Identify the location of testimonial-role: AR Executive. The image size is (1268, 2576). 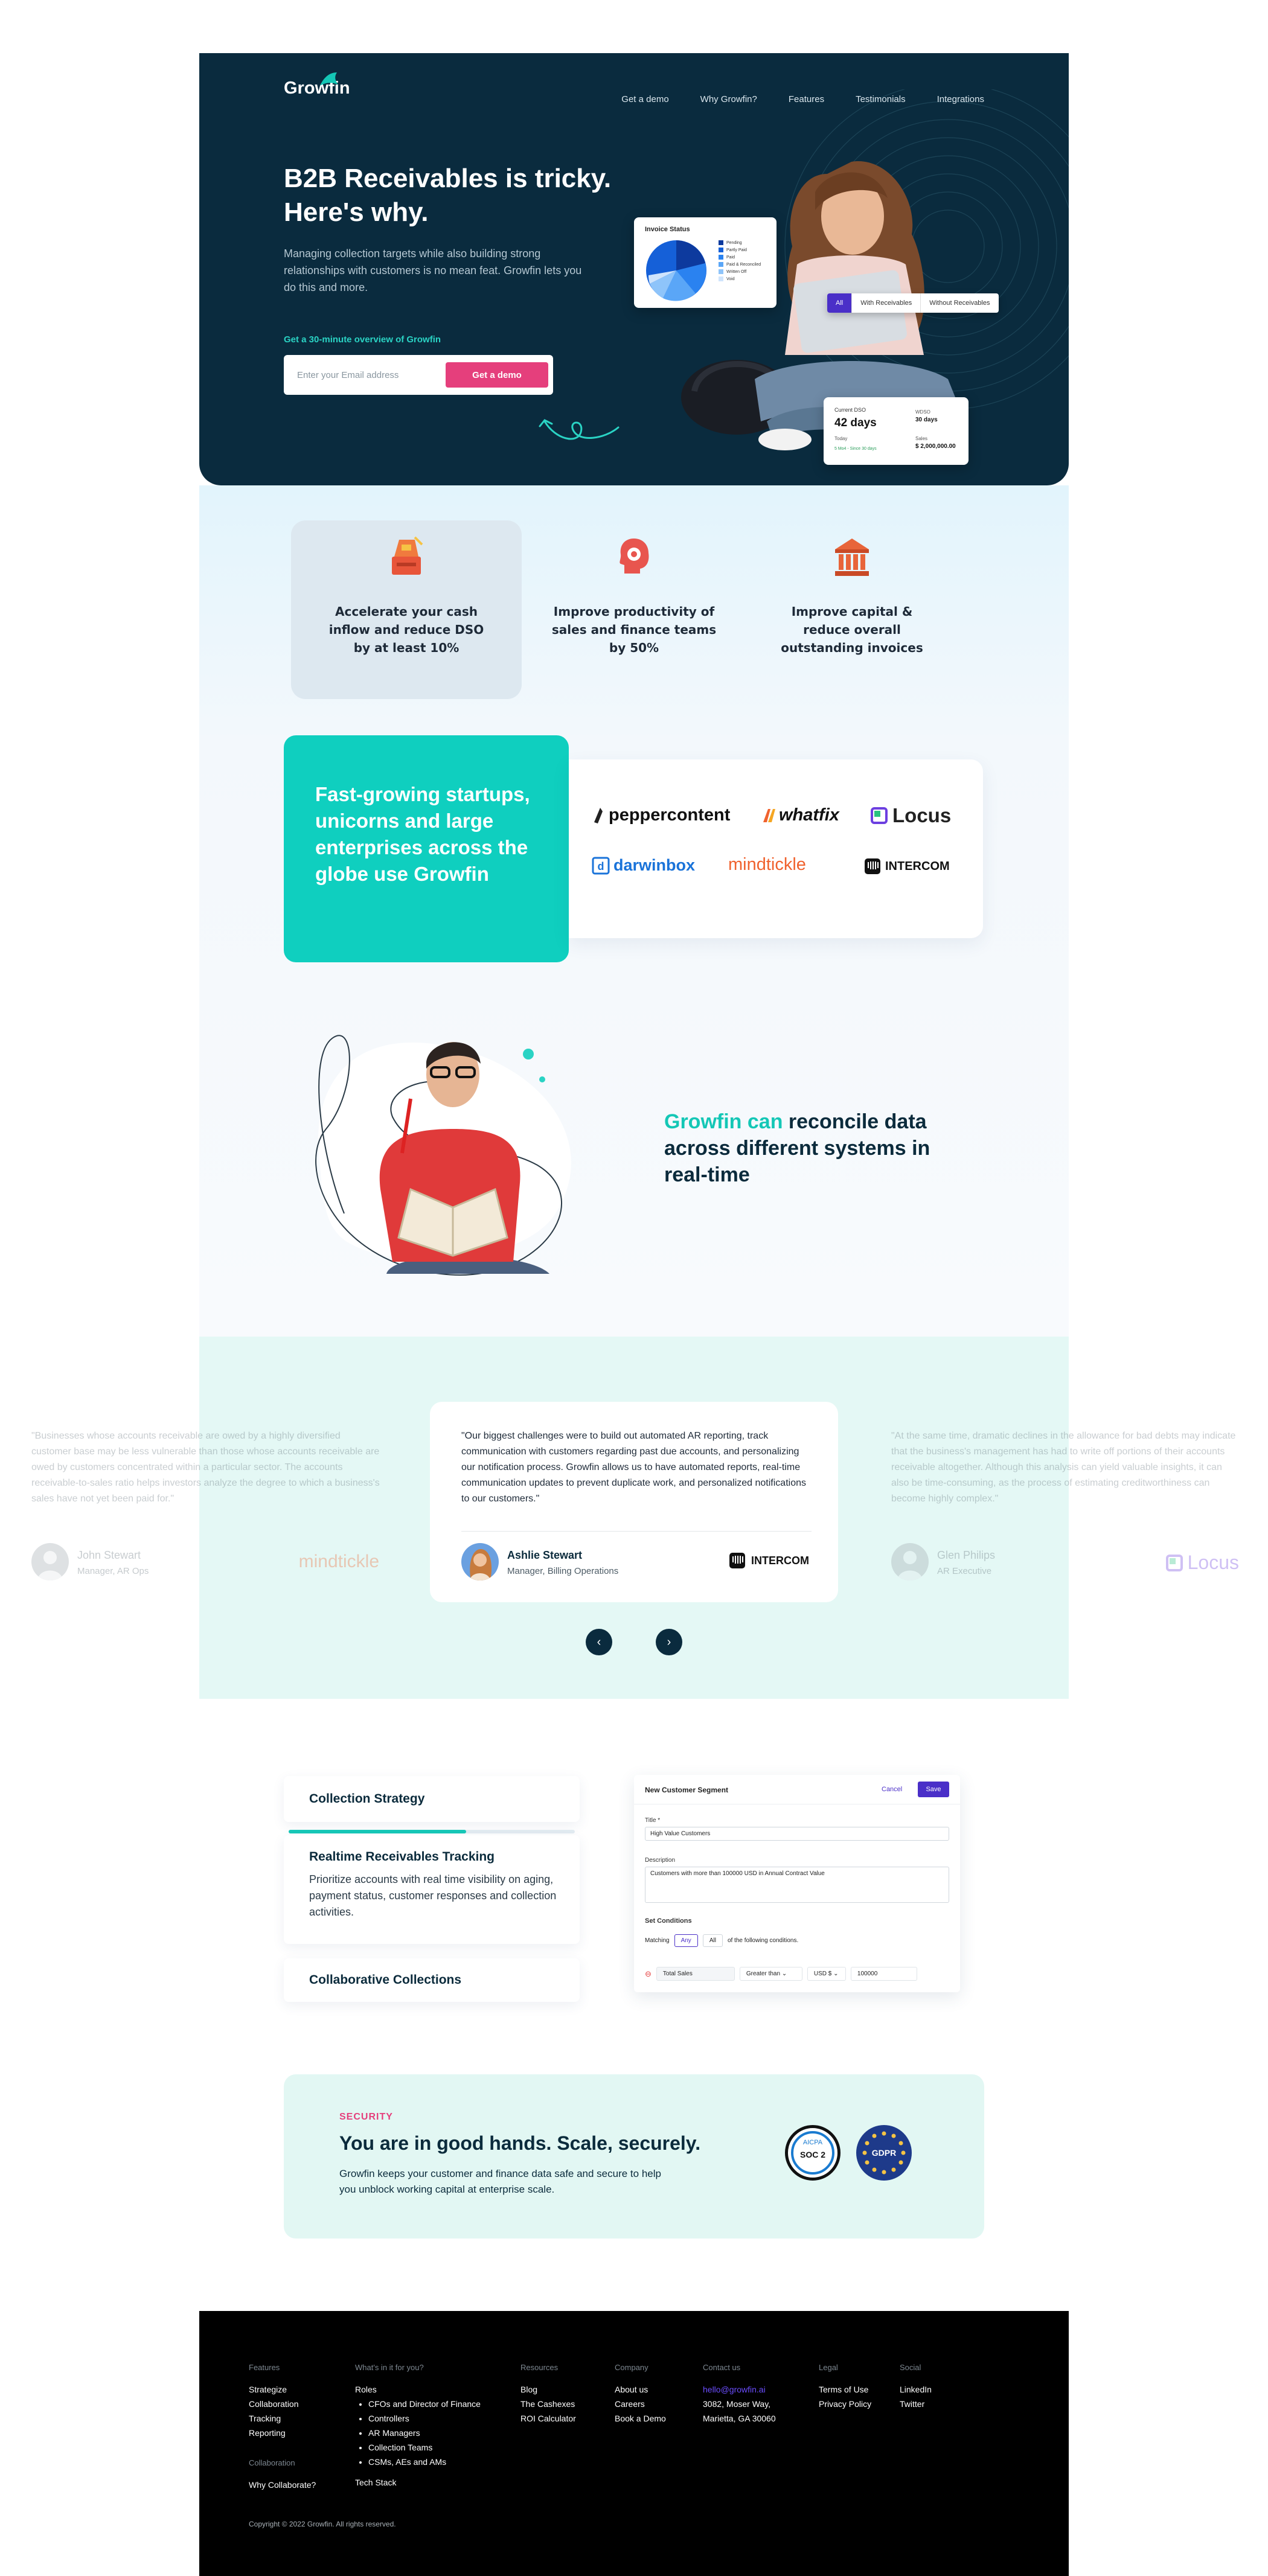
(964, 1571).